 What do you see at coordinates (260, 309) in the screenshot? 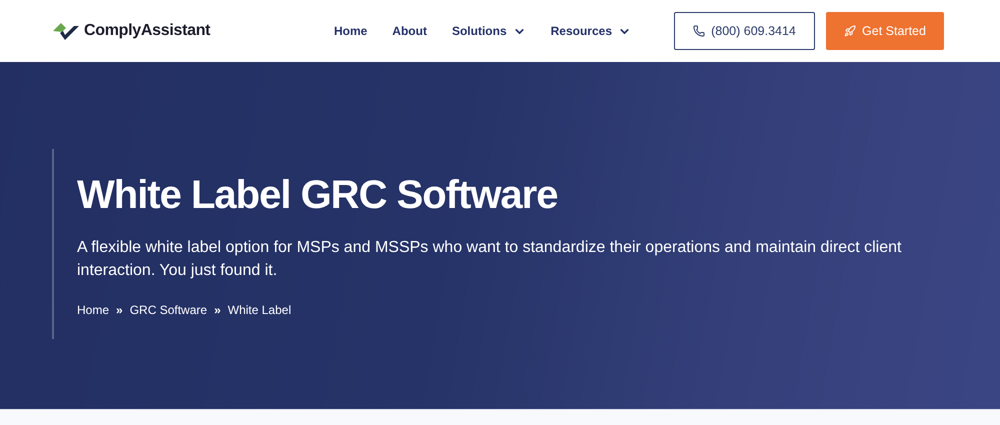
I see `breadcrumb-link: White Label` at bounding box center [260, 309].